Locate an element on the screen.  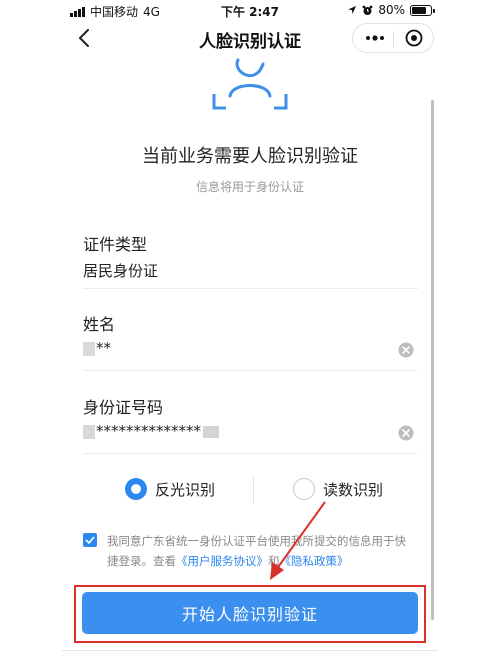
location-icon is located at coordinates (352, 10).